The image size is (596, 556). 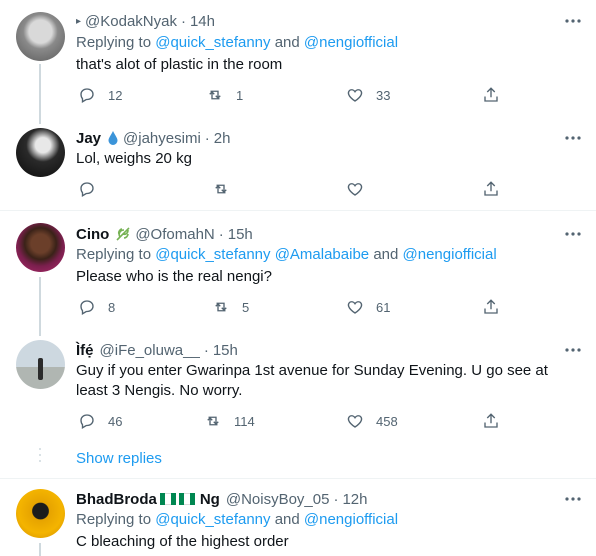 What do you see at coordinates (79, 21) in the screenshot?
I see `name-prefix: ▸` at bounding box center [79, 21].